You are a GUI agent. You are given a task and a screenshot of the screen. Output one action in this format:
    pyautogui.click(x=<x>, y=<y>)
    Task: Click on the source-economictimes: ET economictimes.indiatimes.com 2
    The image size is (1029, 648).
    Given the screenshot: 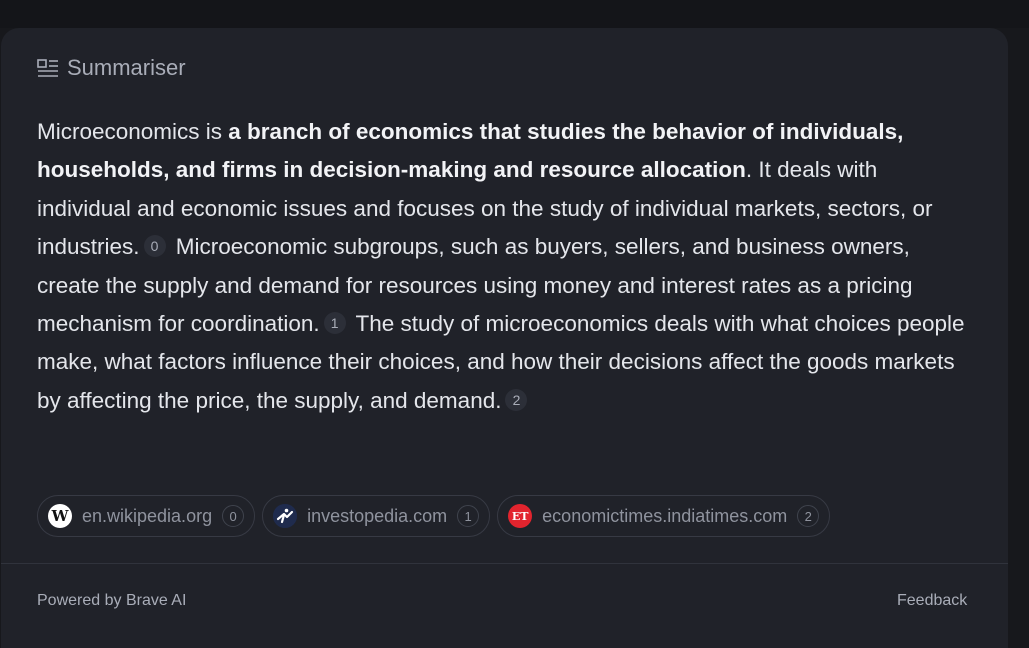 What is the action you would take?
    pyautogui.click(x=664, y=516)
    